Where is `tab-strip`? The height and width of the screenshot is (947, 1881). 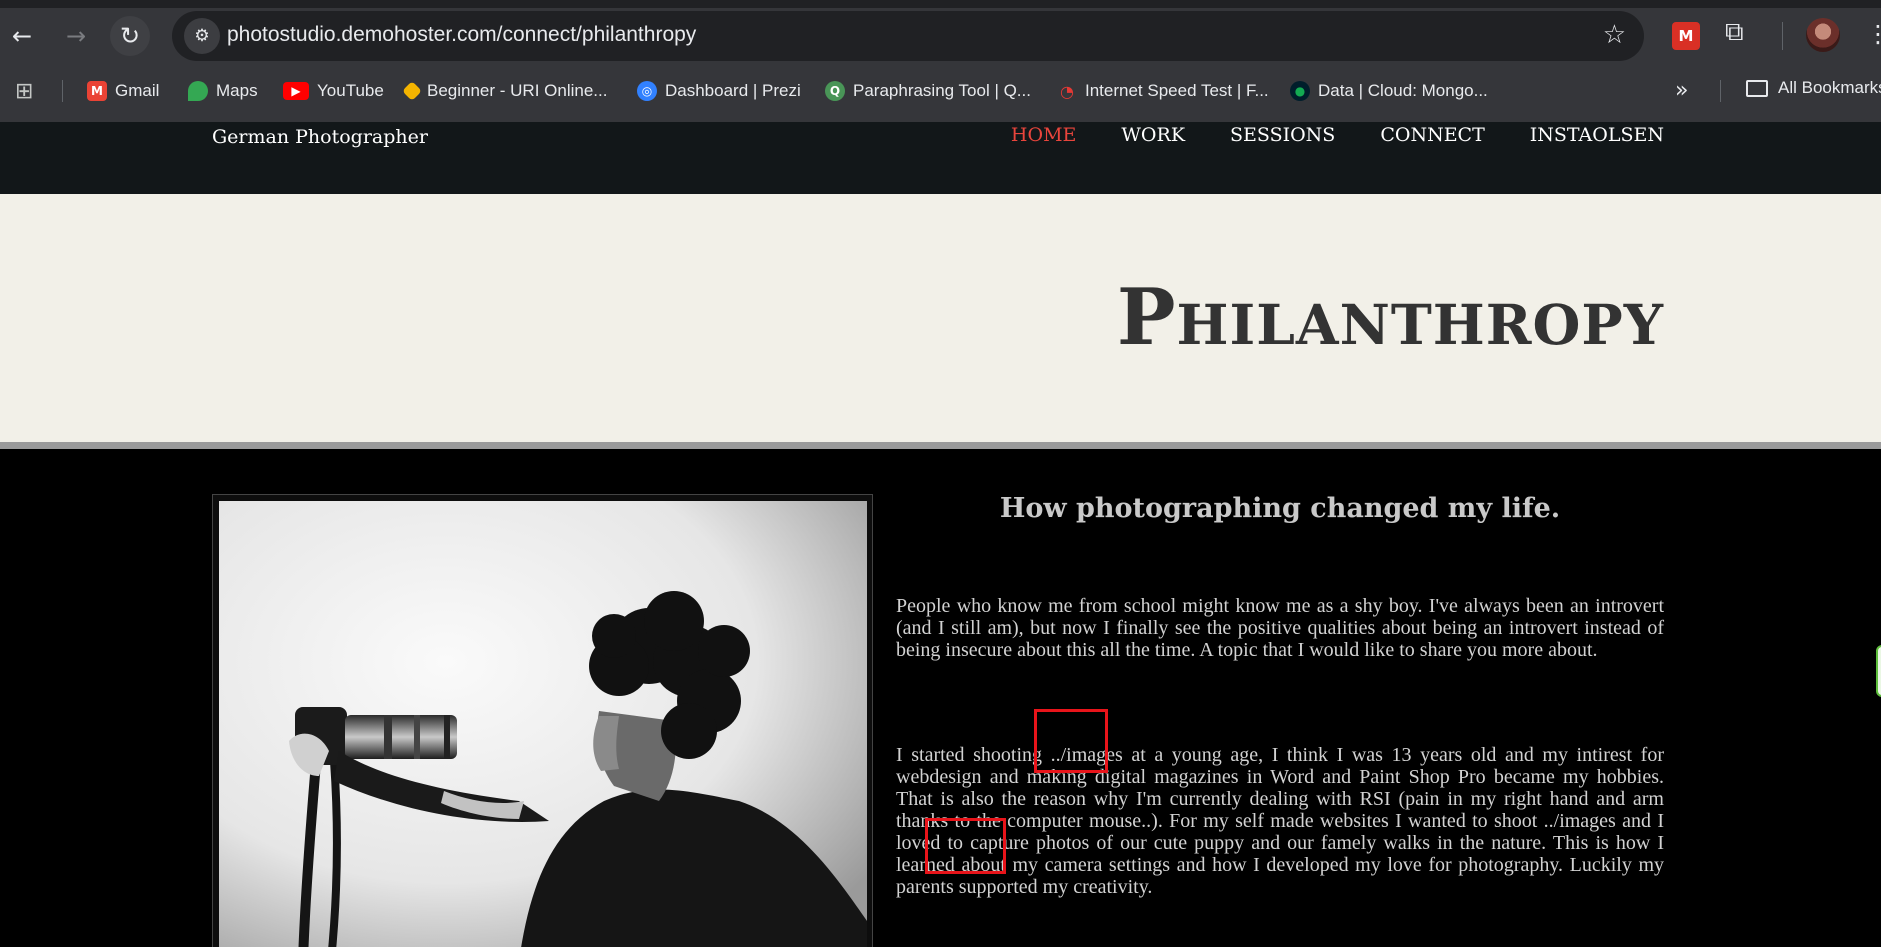 tab-strip is located at coordinates (940, 4).